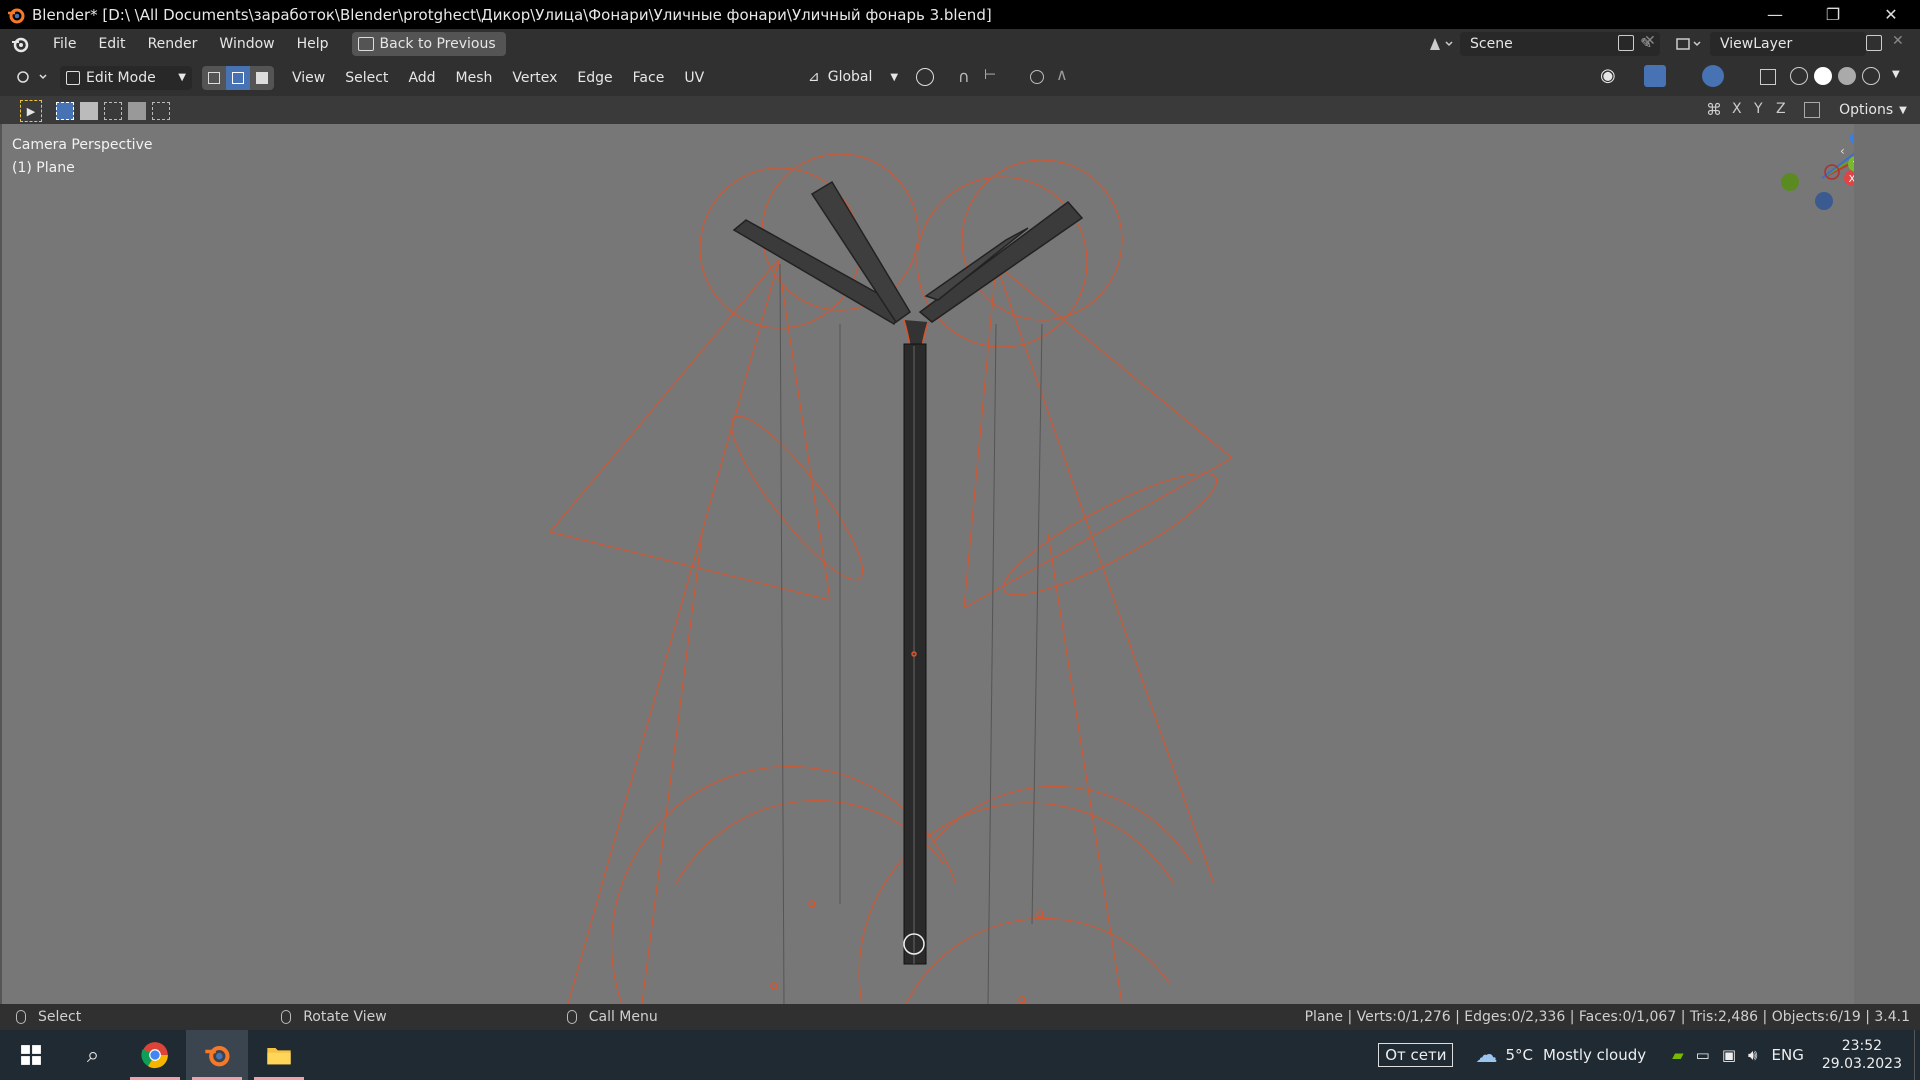 Image resolution: width=1920 pixels, height=1080 pixels. I want to click on close-button: ✕, so click(1891, 14).